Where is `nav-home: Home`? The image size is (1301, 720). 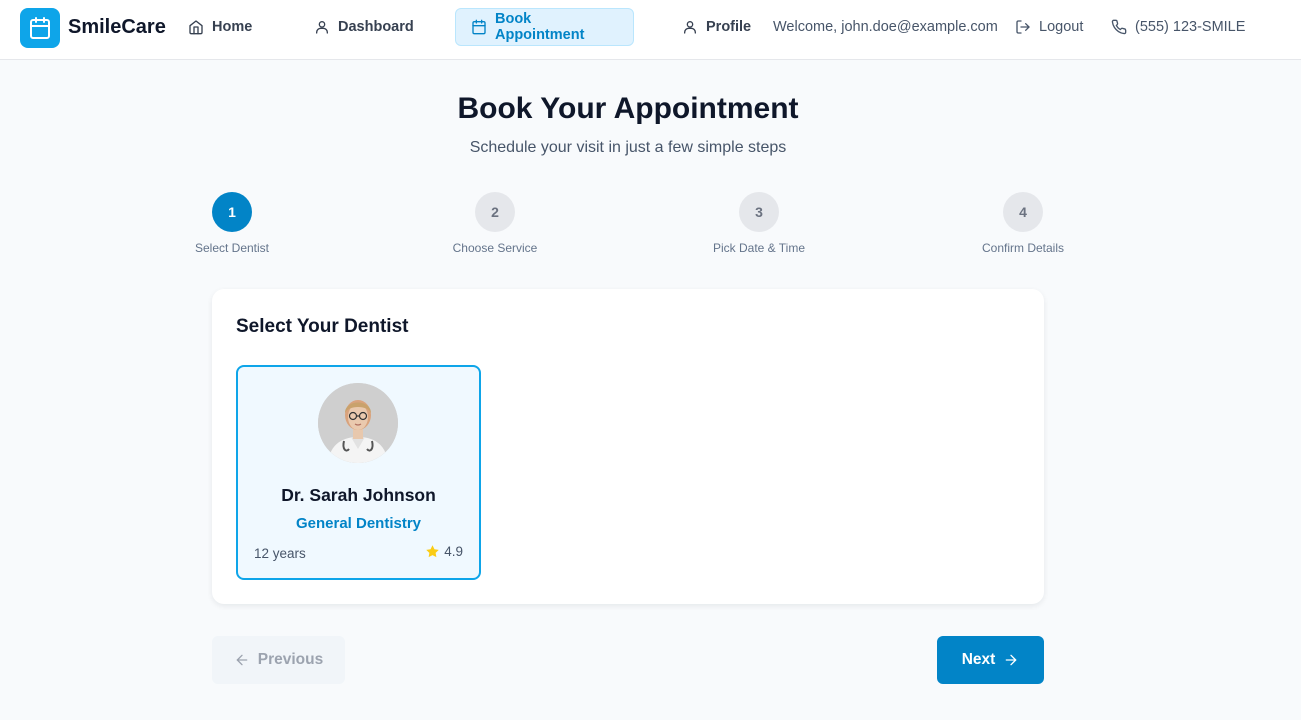
nav-home: Home is located at coordinates (220, 27).